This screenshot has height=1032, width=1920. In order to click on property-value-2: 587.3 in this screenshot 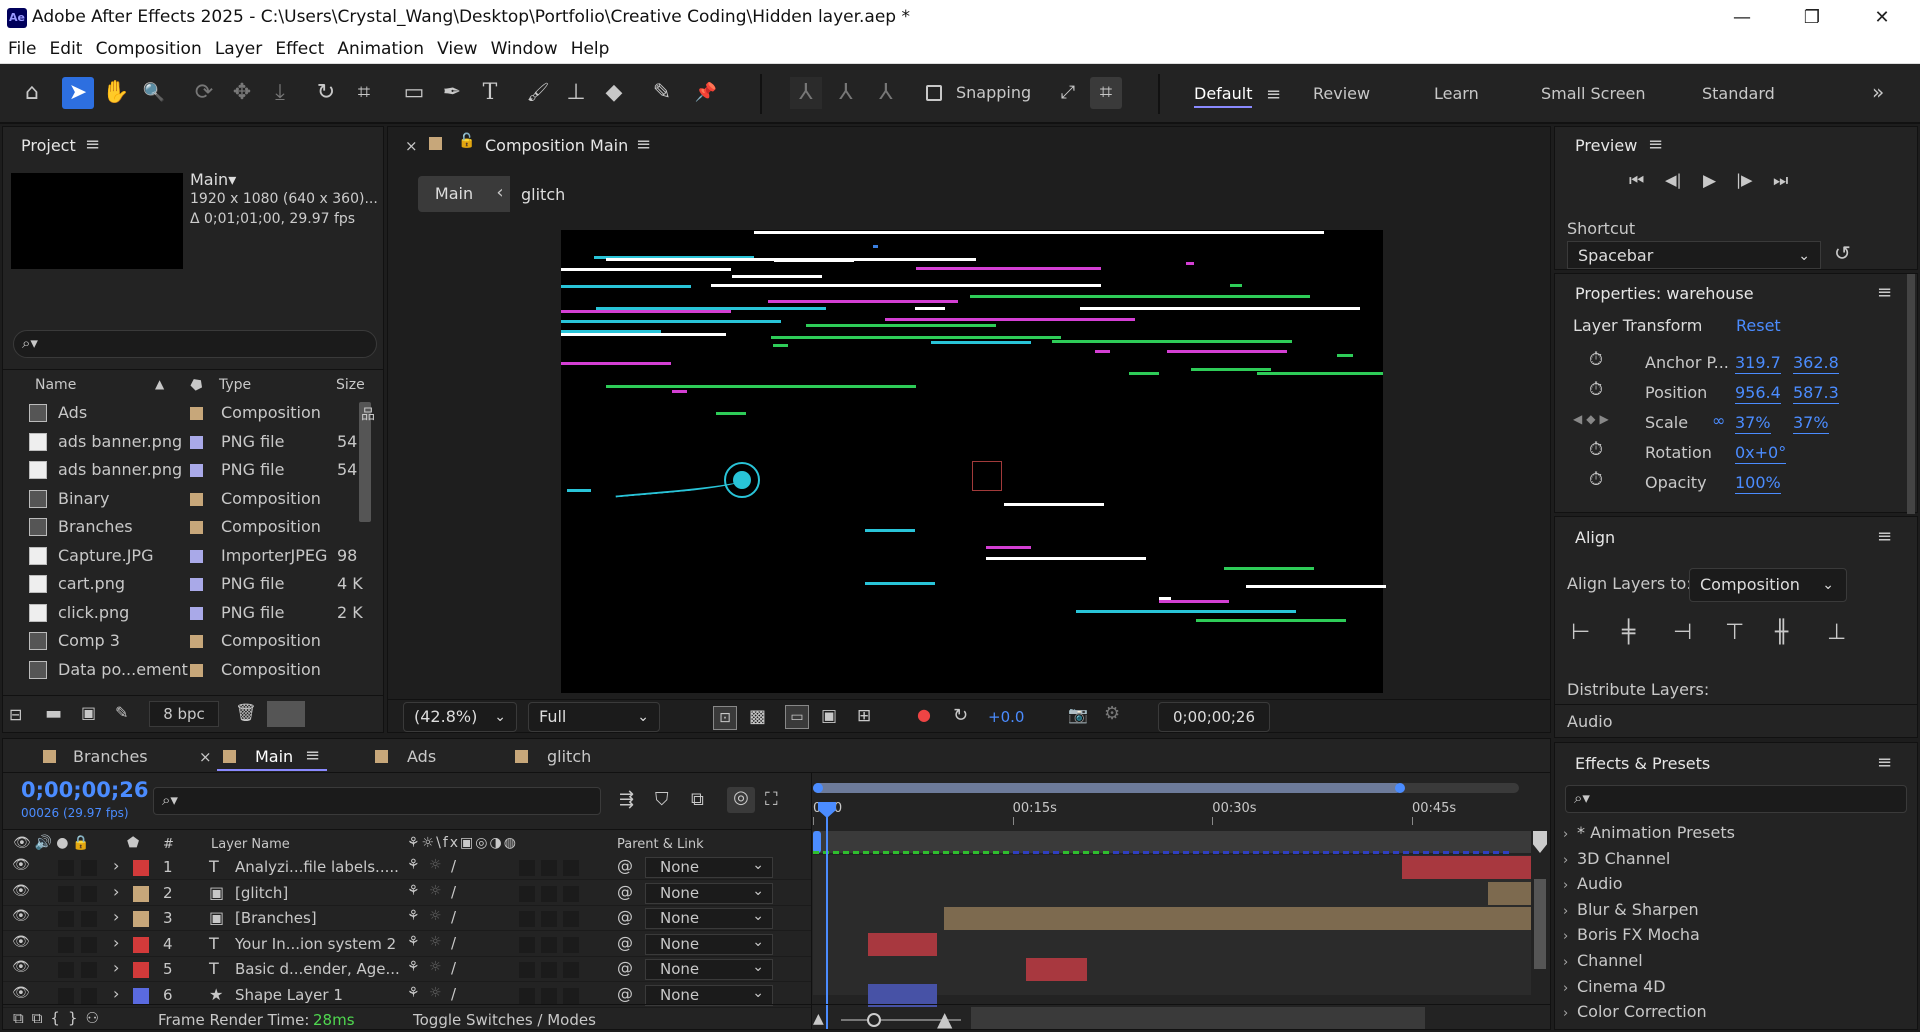, I will do `click(1816, 393)`.